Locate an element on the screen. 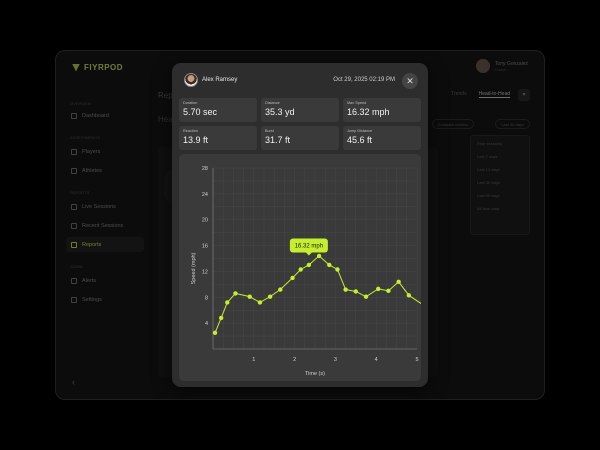  tooltip-label: 16.32 mph is located at coordinates (309, 247).